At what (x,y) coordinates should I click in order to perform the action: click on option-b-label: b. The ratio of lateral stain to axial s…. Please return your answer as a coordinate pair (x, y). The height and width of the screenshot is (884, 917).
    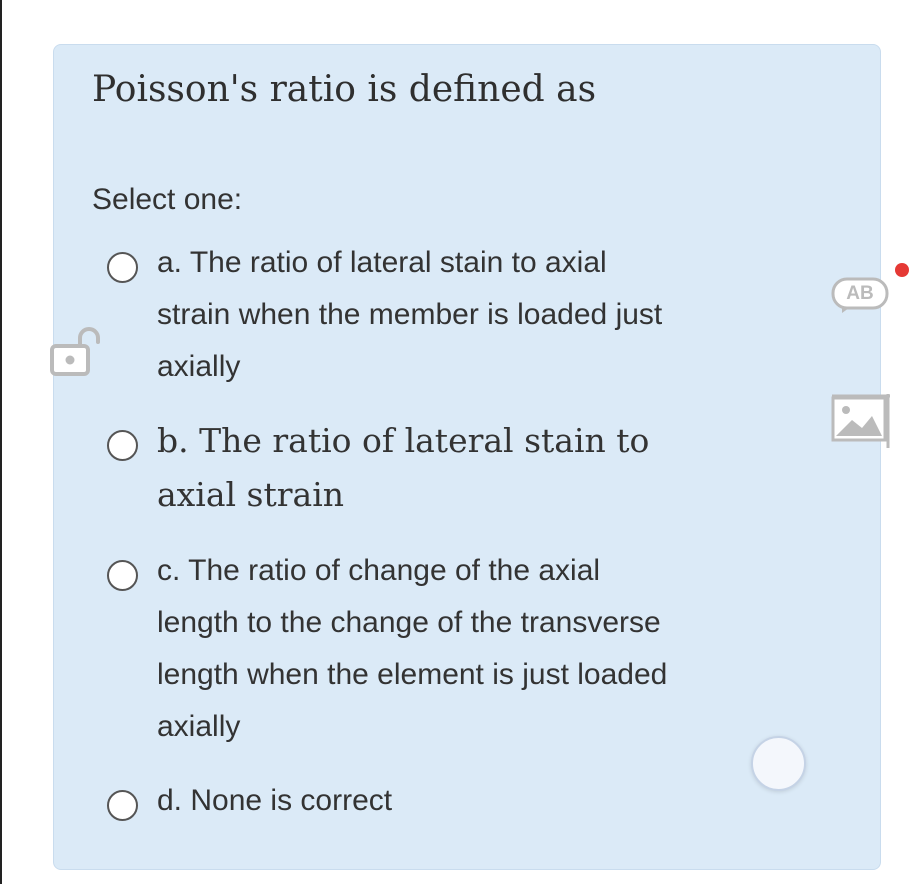
    Looking at the image, I should click on (469, 468).